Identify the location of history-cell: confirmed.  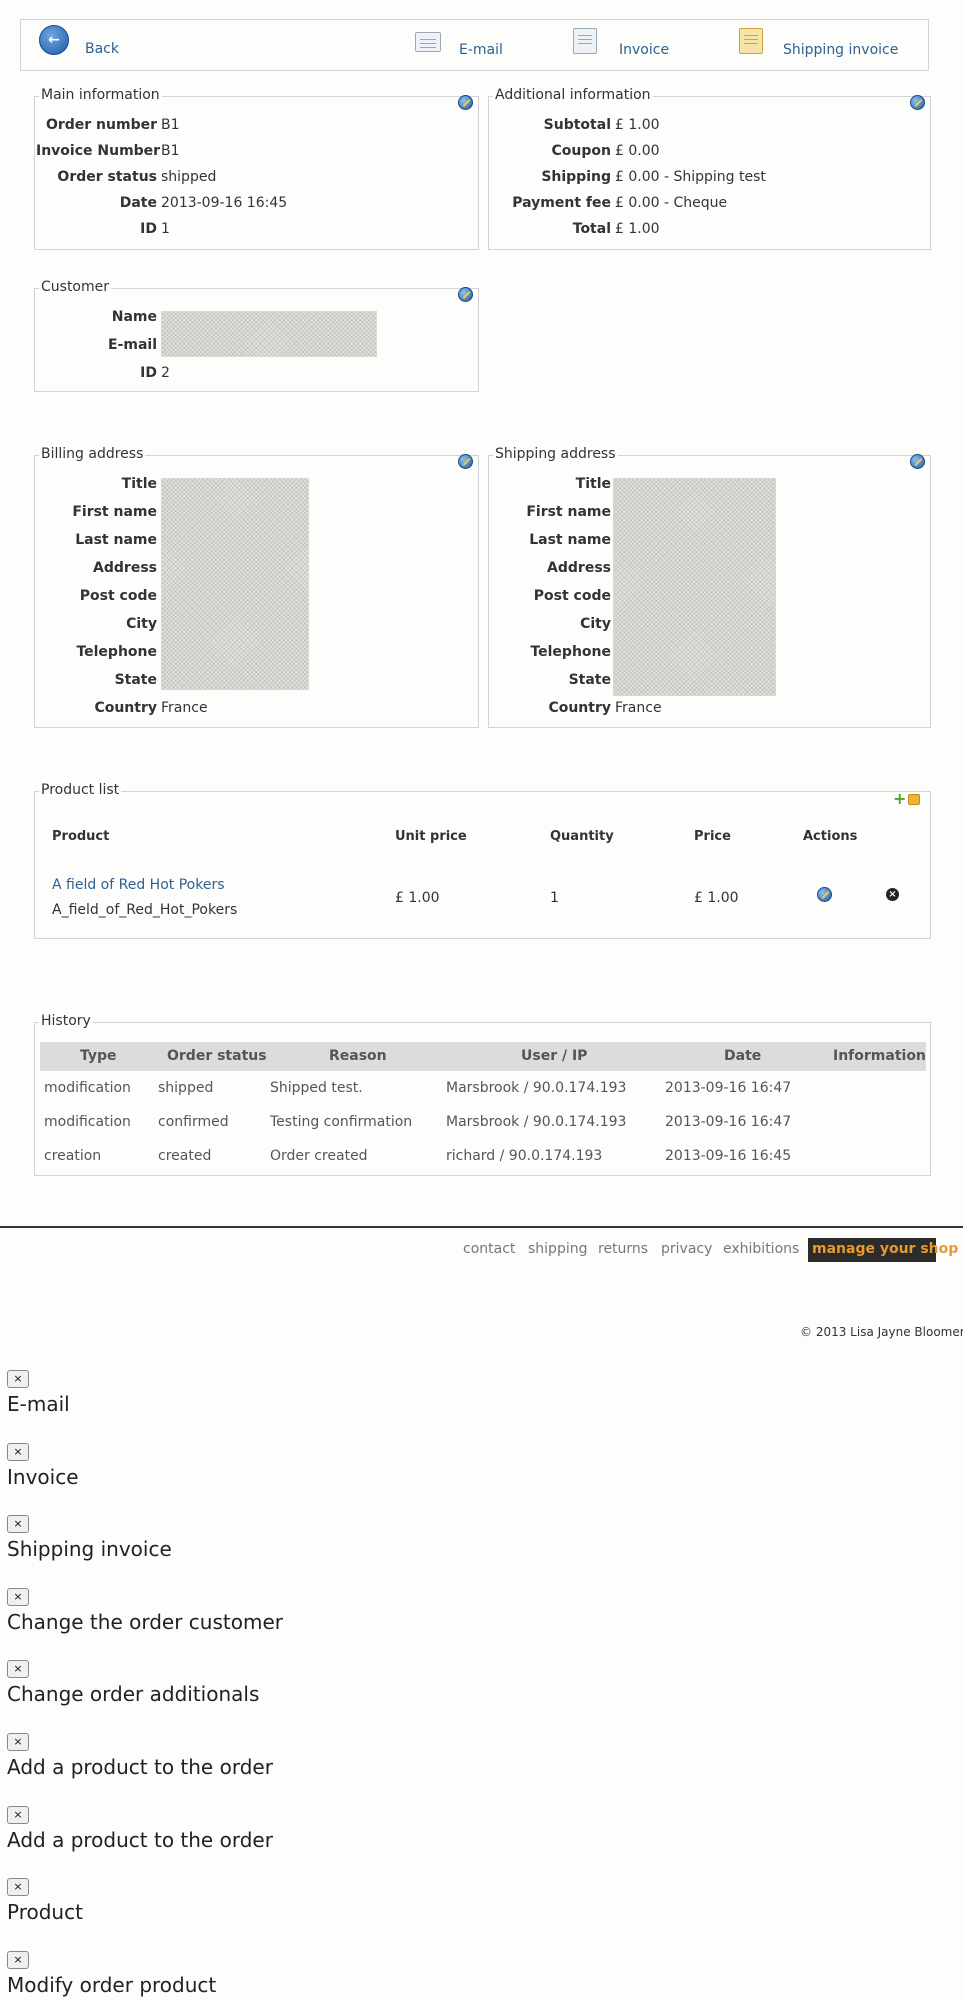
(193, 1122).